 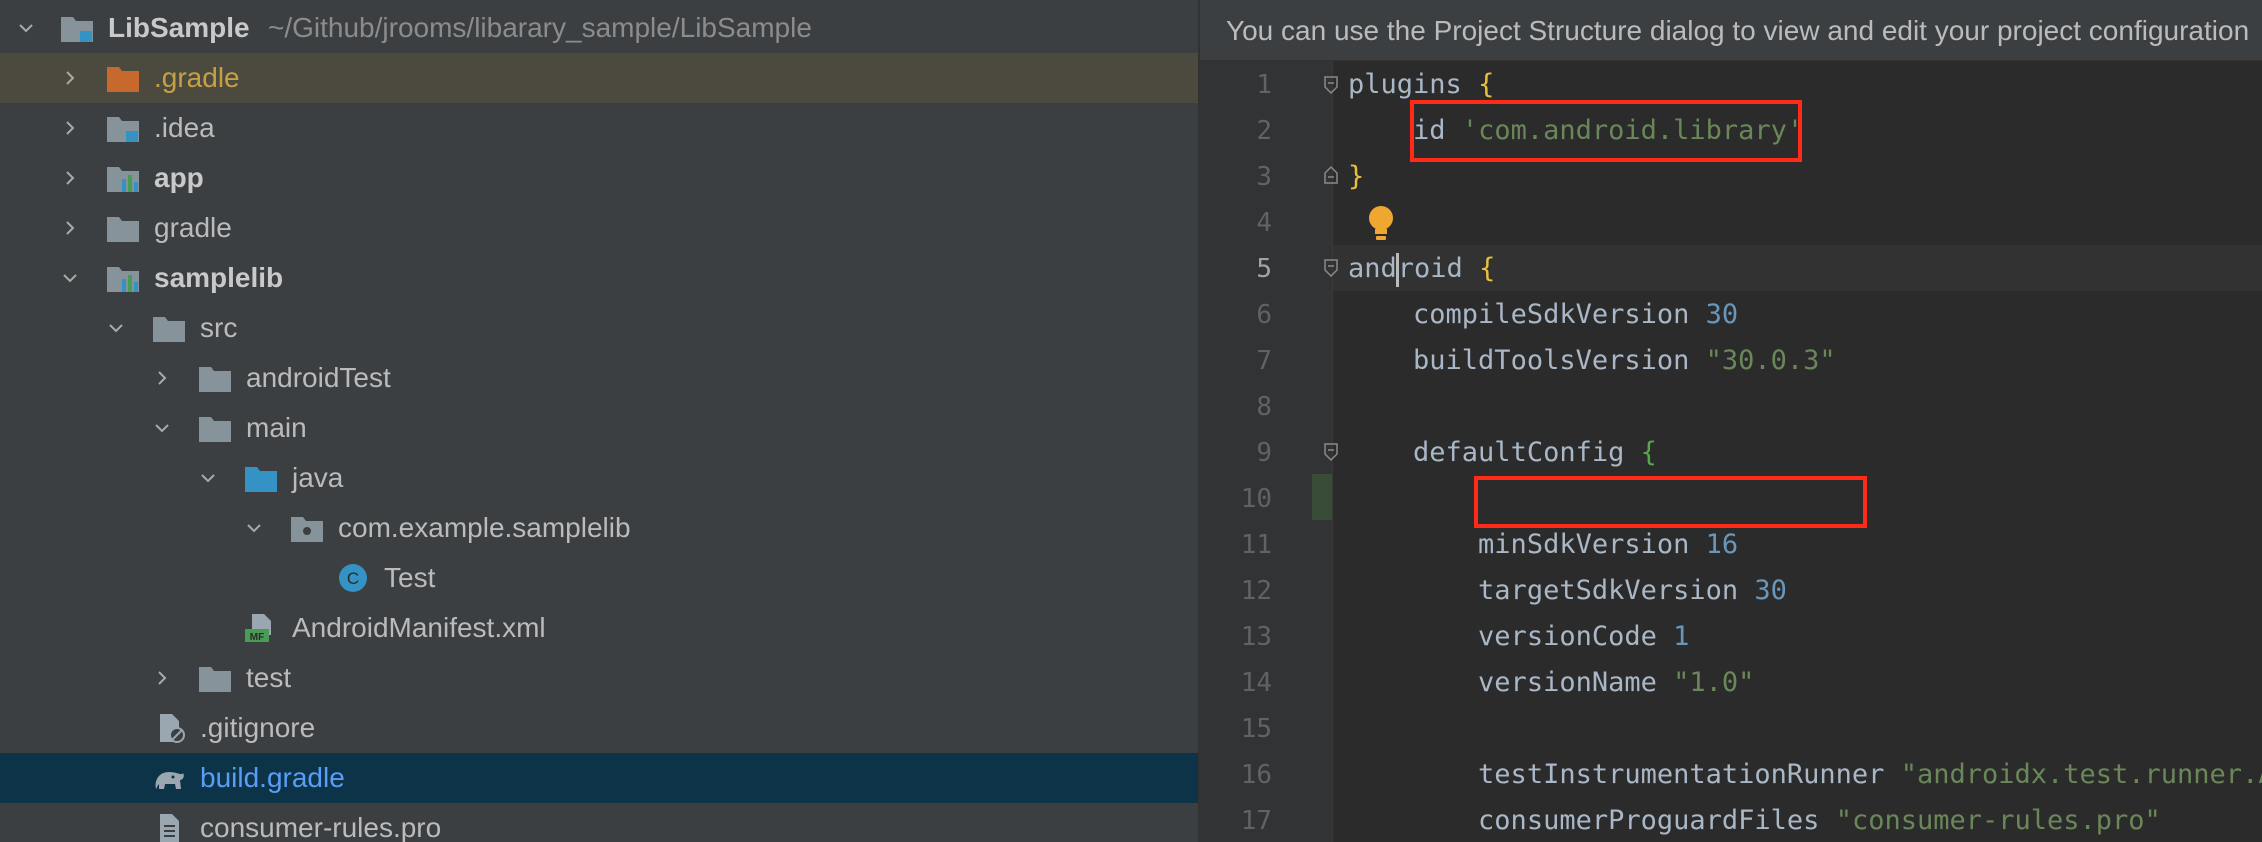 What do you see at coordinates (1567, 682) in the screenshot?
I see `code-token: versionName` at bounding box center [1567, 682].